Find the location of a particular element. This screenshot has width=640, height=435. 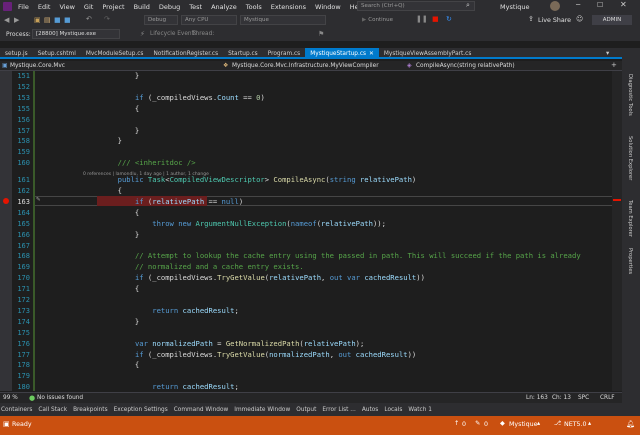

admin-badge: ADMIN is located at coordinates (612, 20).